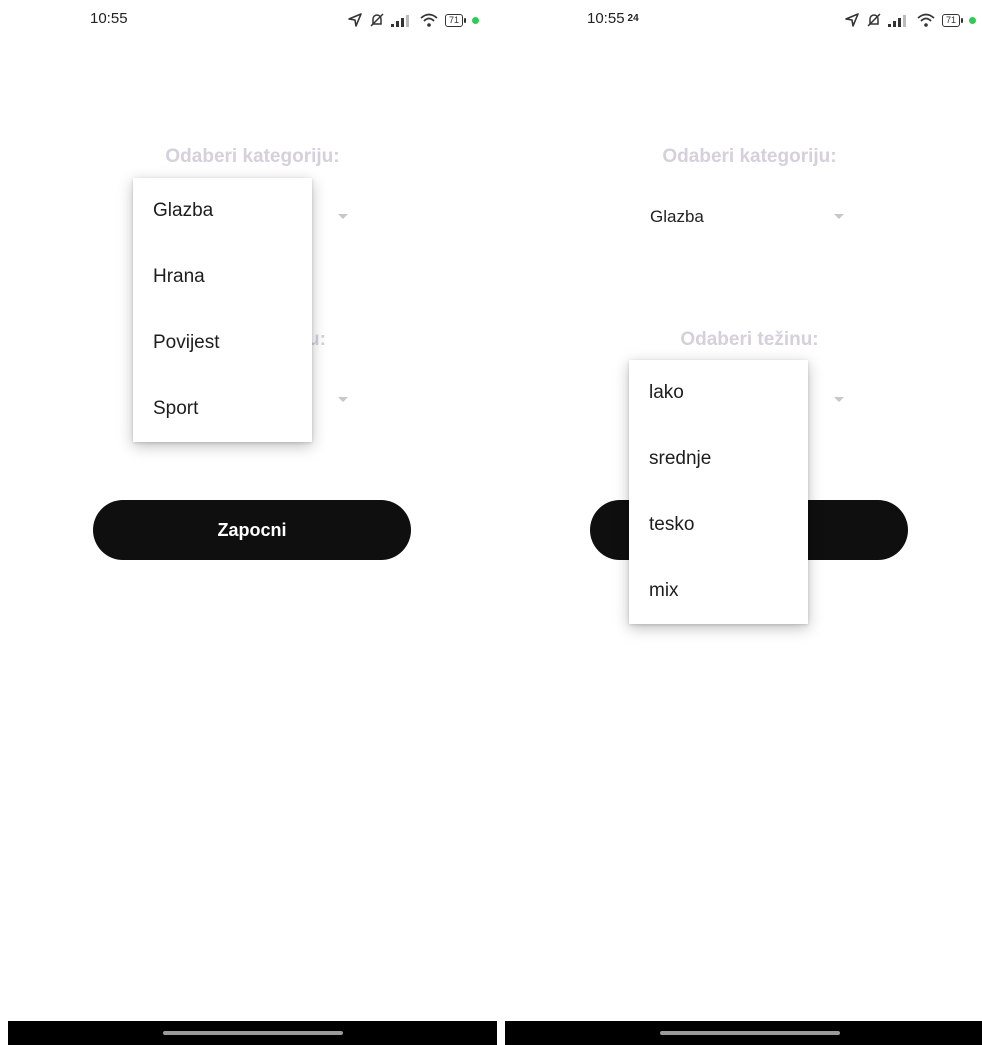 This screenshot has width=982, height=1045. What do you see at coordinates (633, 18) in the screenshot?
I see `status-time-suffix: 24` at bounding box center [633, 18].